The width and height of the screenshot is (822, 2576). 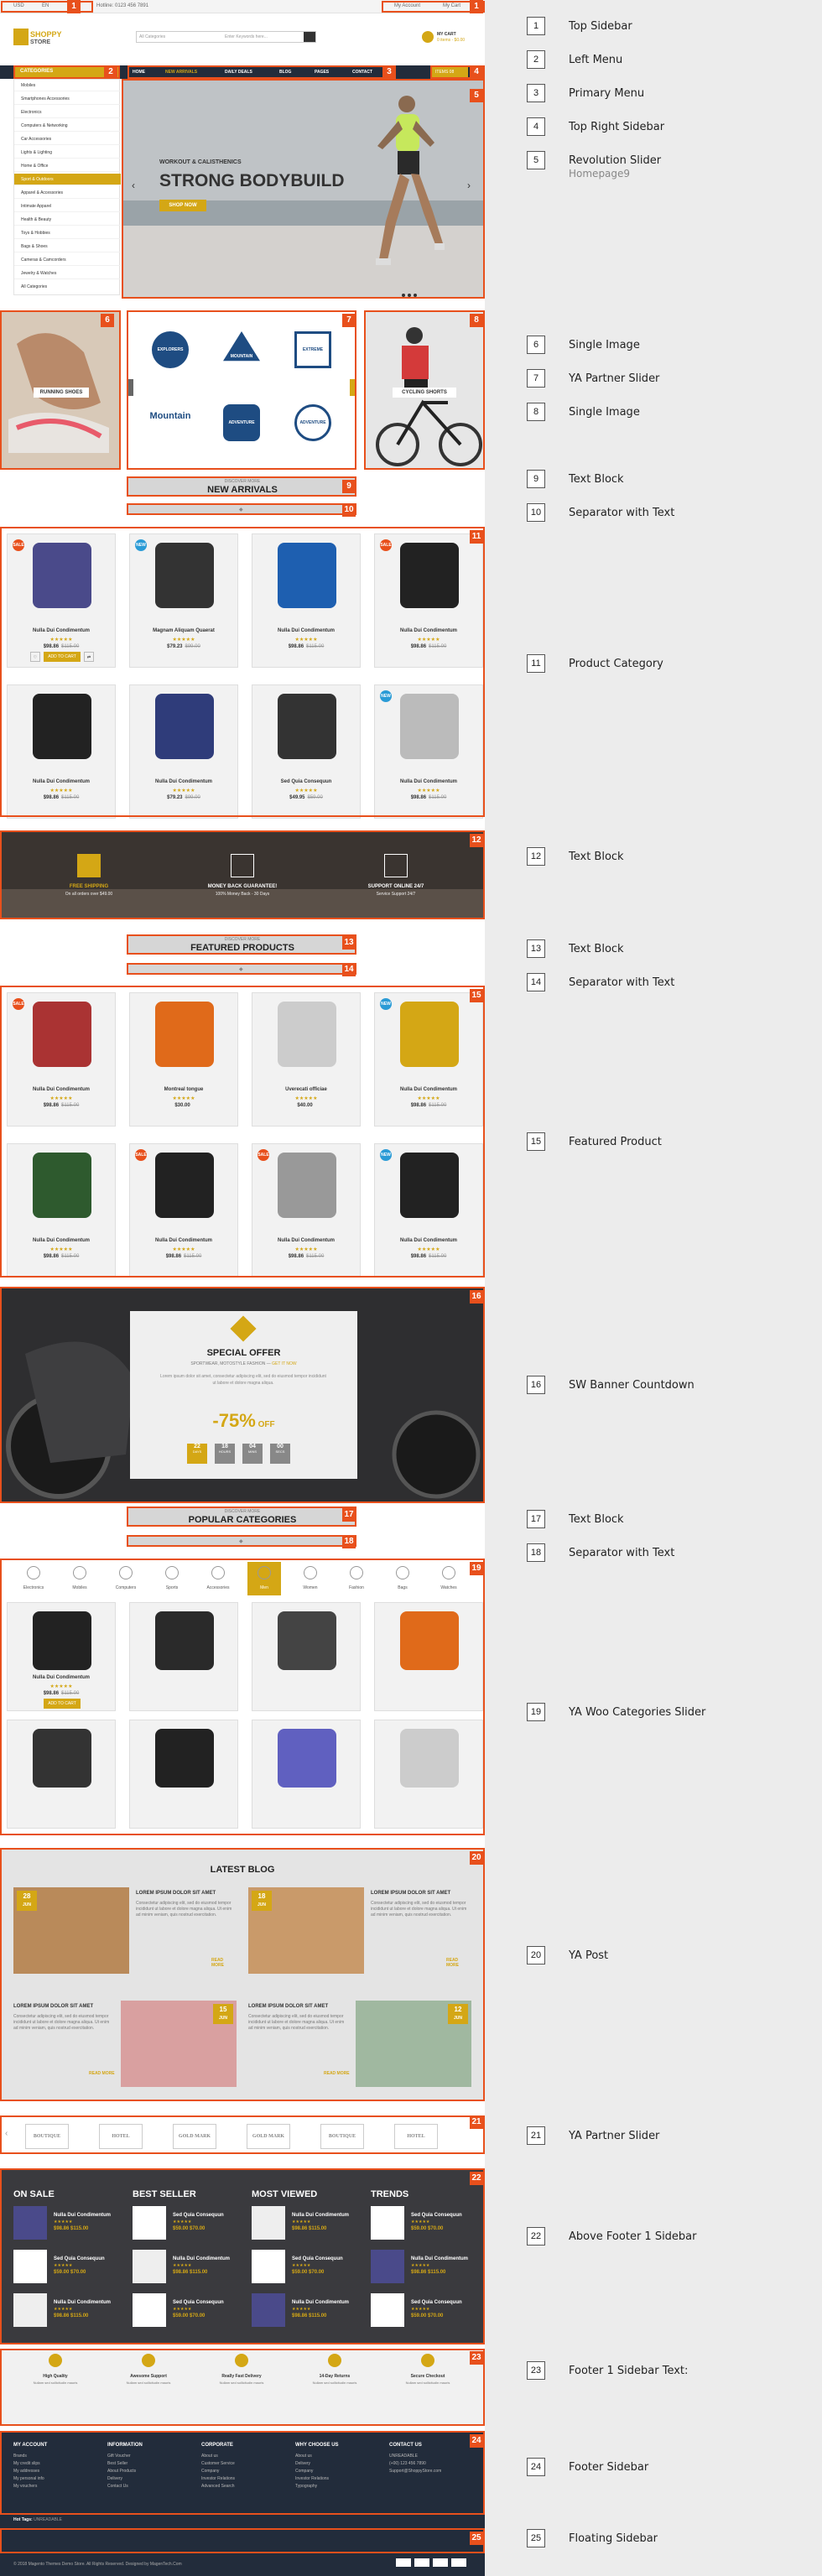 I want to click on product-card: Uverecati officiae ★★★★★ $40.00, so click(x=306, y=1059).